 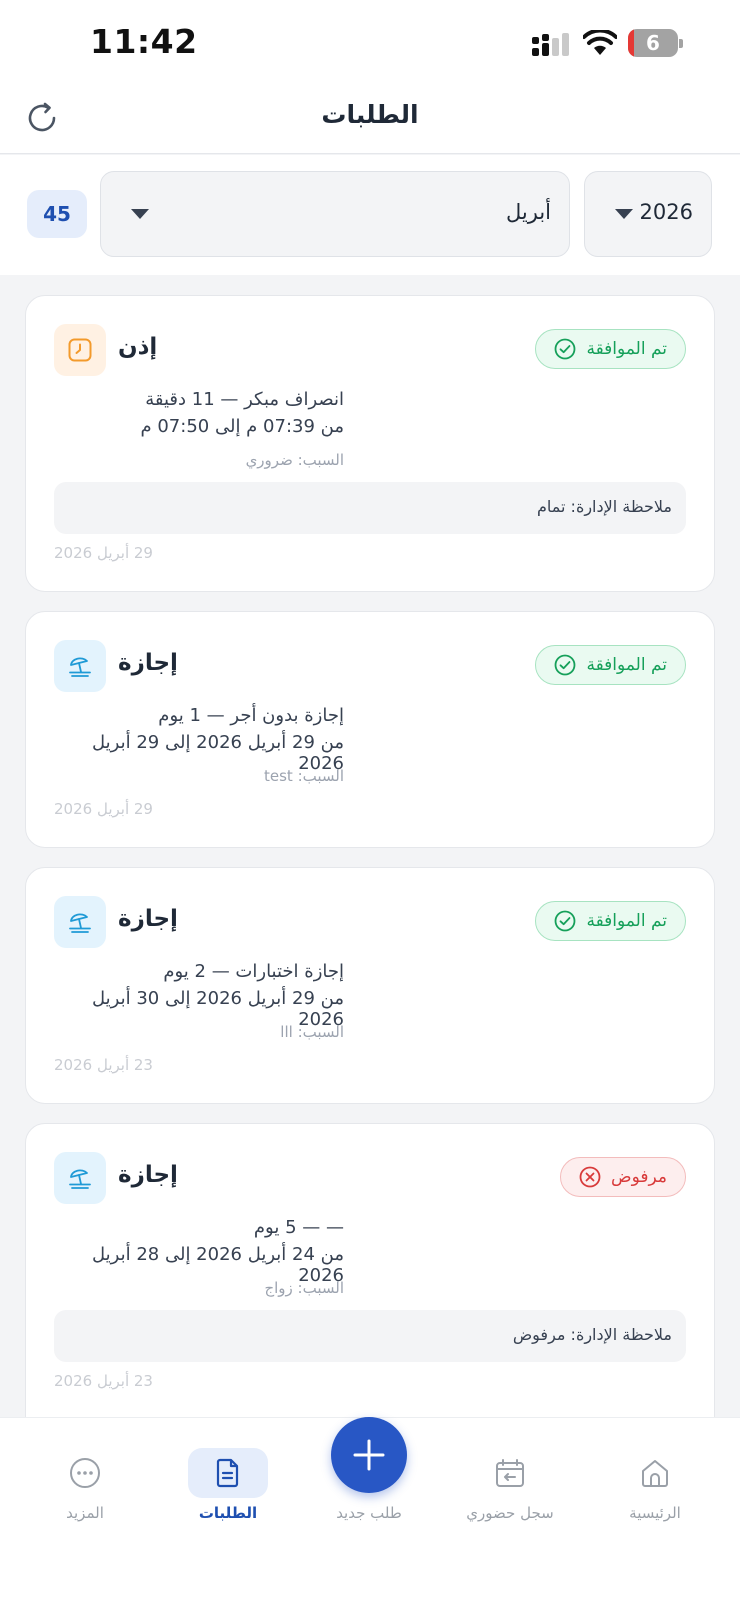 I want to click on request-reason: السبب: test, so click(x=303, y=776).